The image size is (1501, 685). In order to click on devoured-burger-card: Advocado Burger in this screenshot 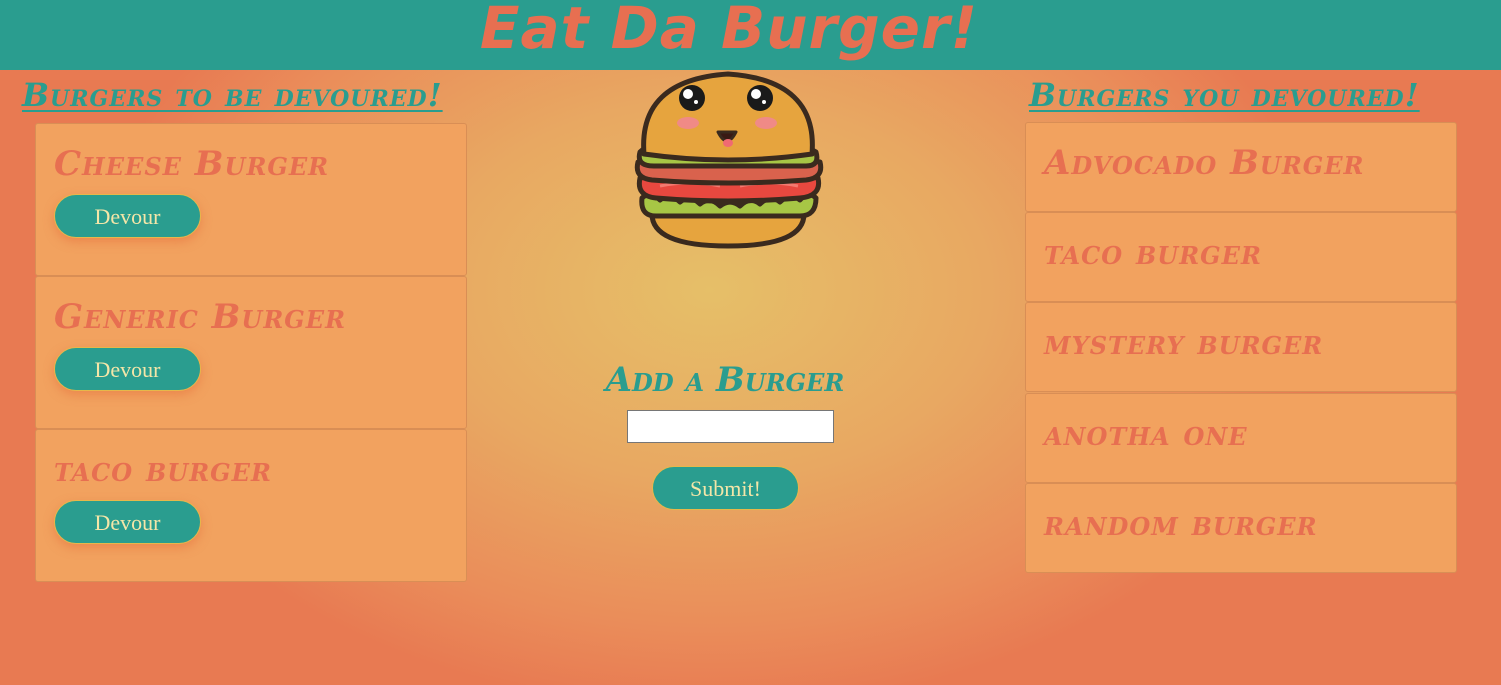, I will do `click(1241, 167)`.